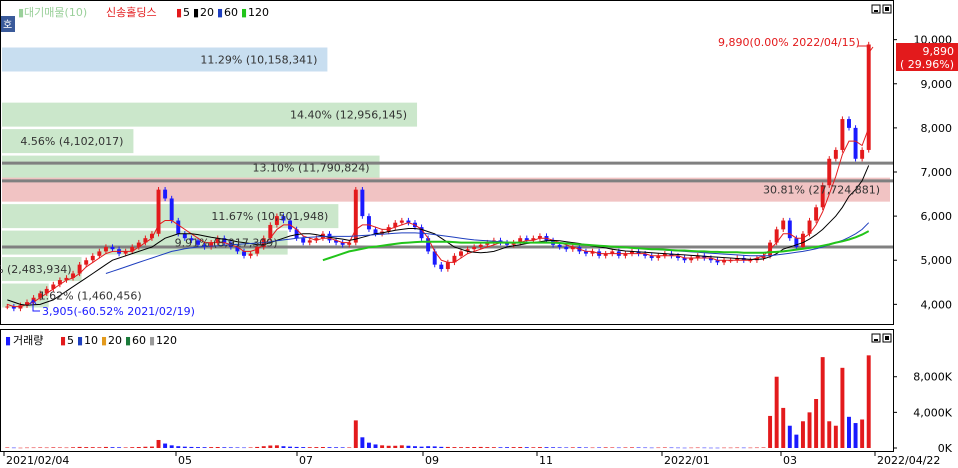 This screenshot has height=468, width=958. What do you see at coordinates (939, 51) in the screenshot?
I see `last-price: 9,890` at bounding box center [939, 51].